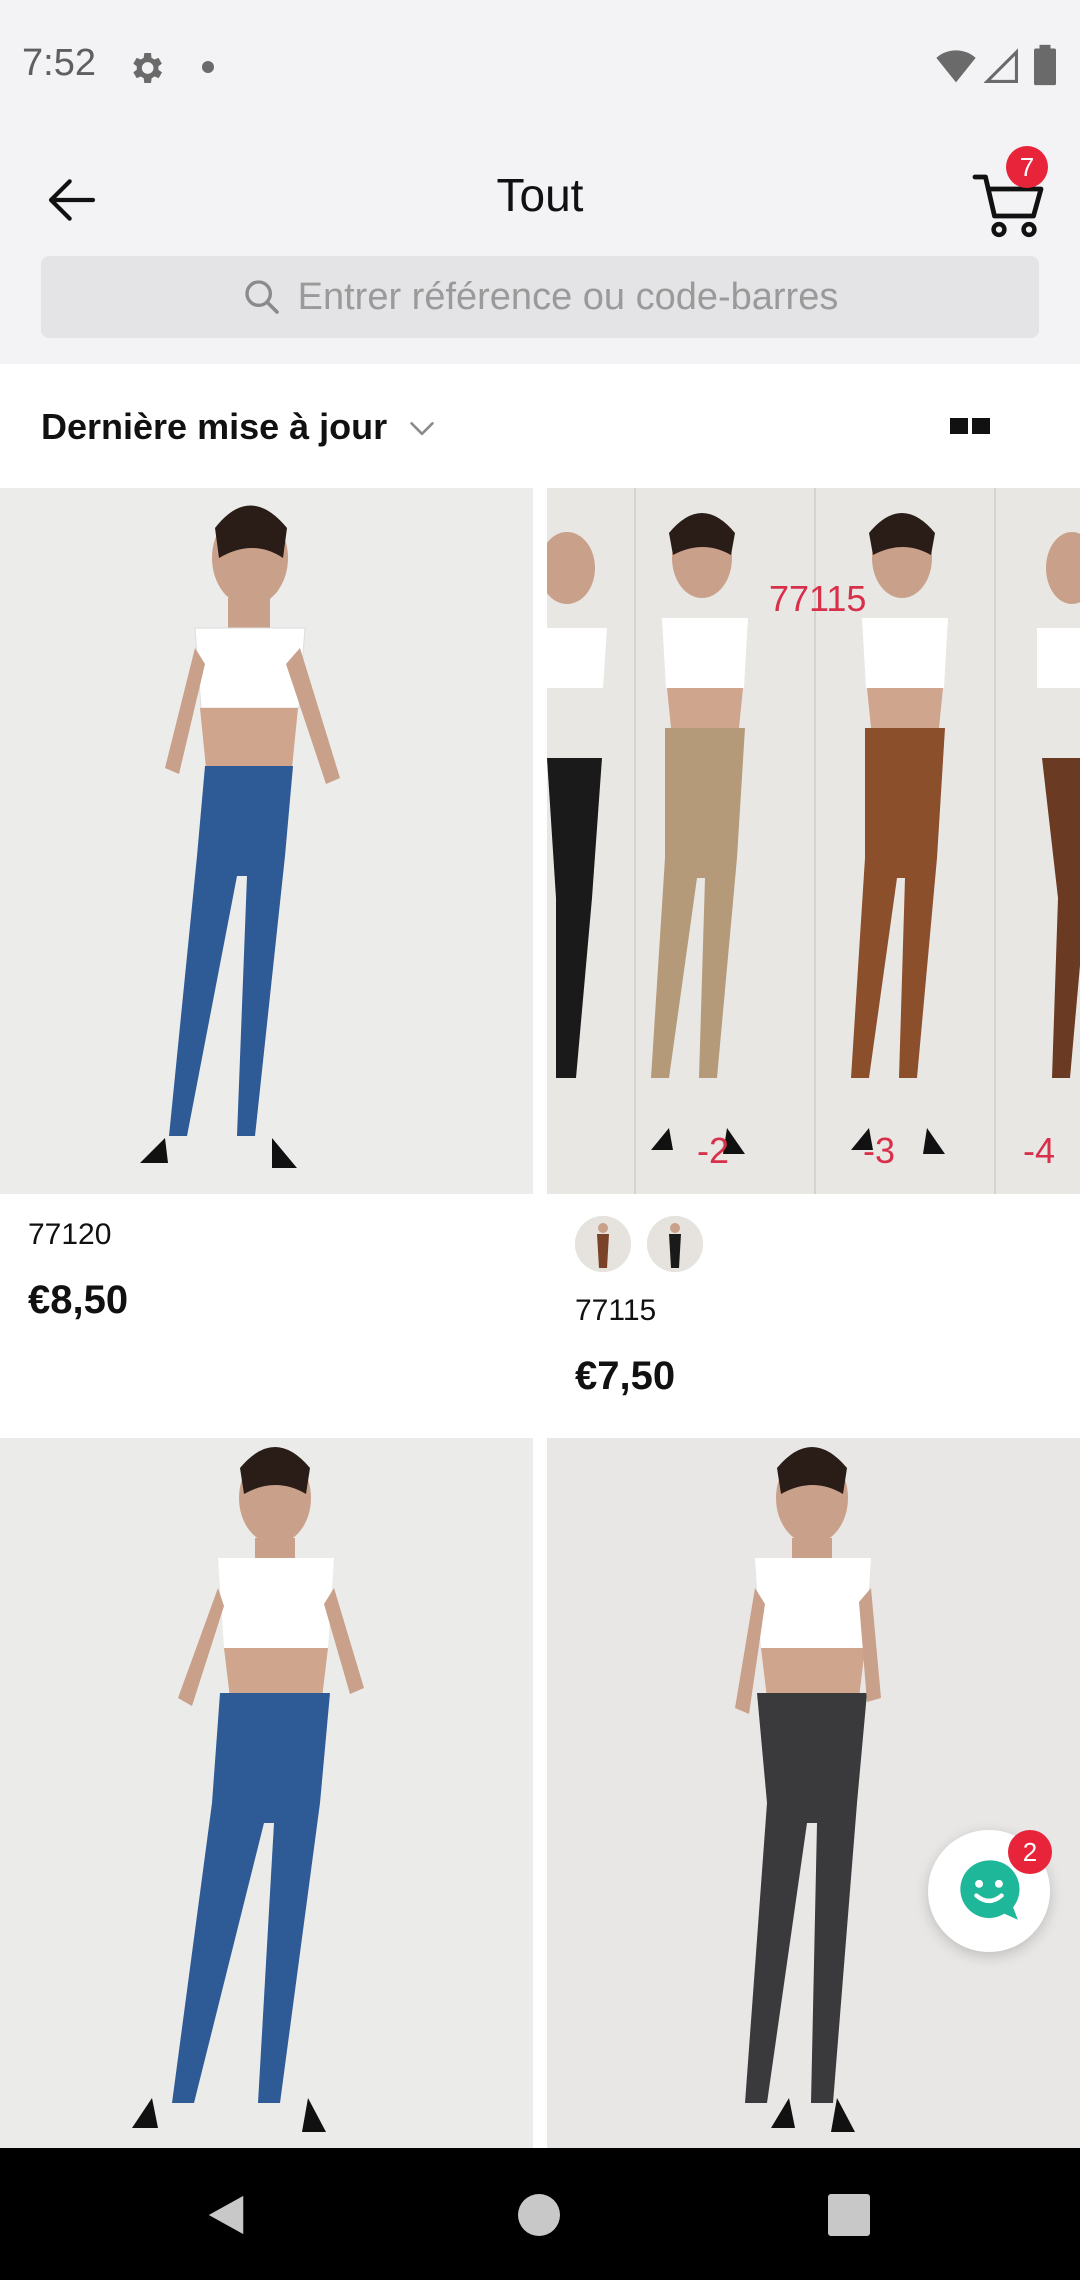 The height and width of the screenshot is (2280, 1080). I want to click on gear-icon, so click(147, 68).